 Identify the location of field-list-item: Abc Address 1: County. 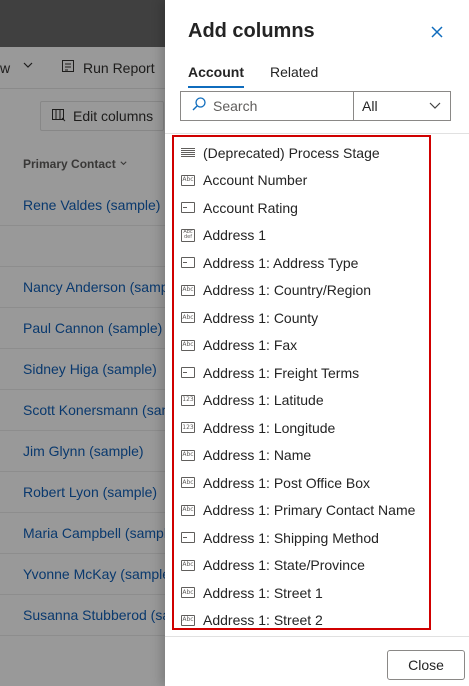
(301, 318).